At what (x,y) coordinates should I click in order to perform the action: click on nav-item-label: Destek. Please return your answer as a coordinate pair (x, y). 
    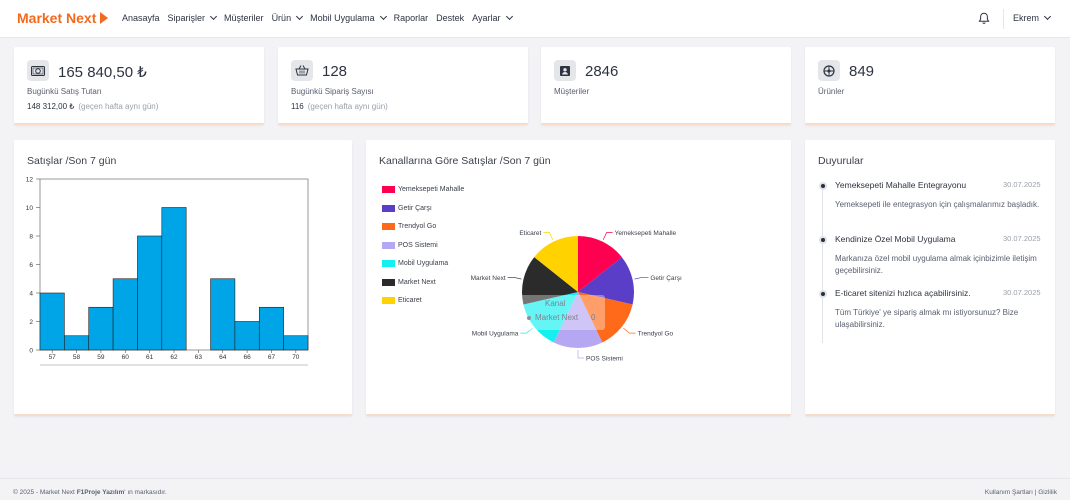
    Looking at the image, I should click on (450, 18).